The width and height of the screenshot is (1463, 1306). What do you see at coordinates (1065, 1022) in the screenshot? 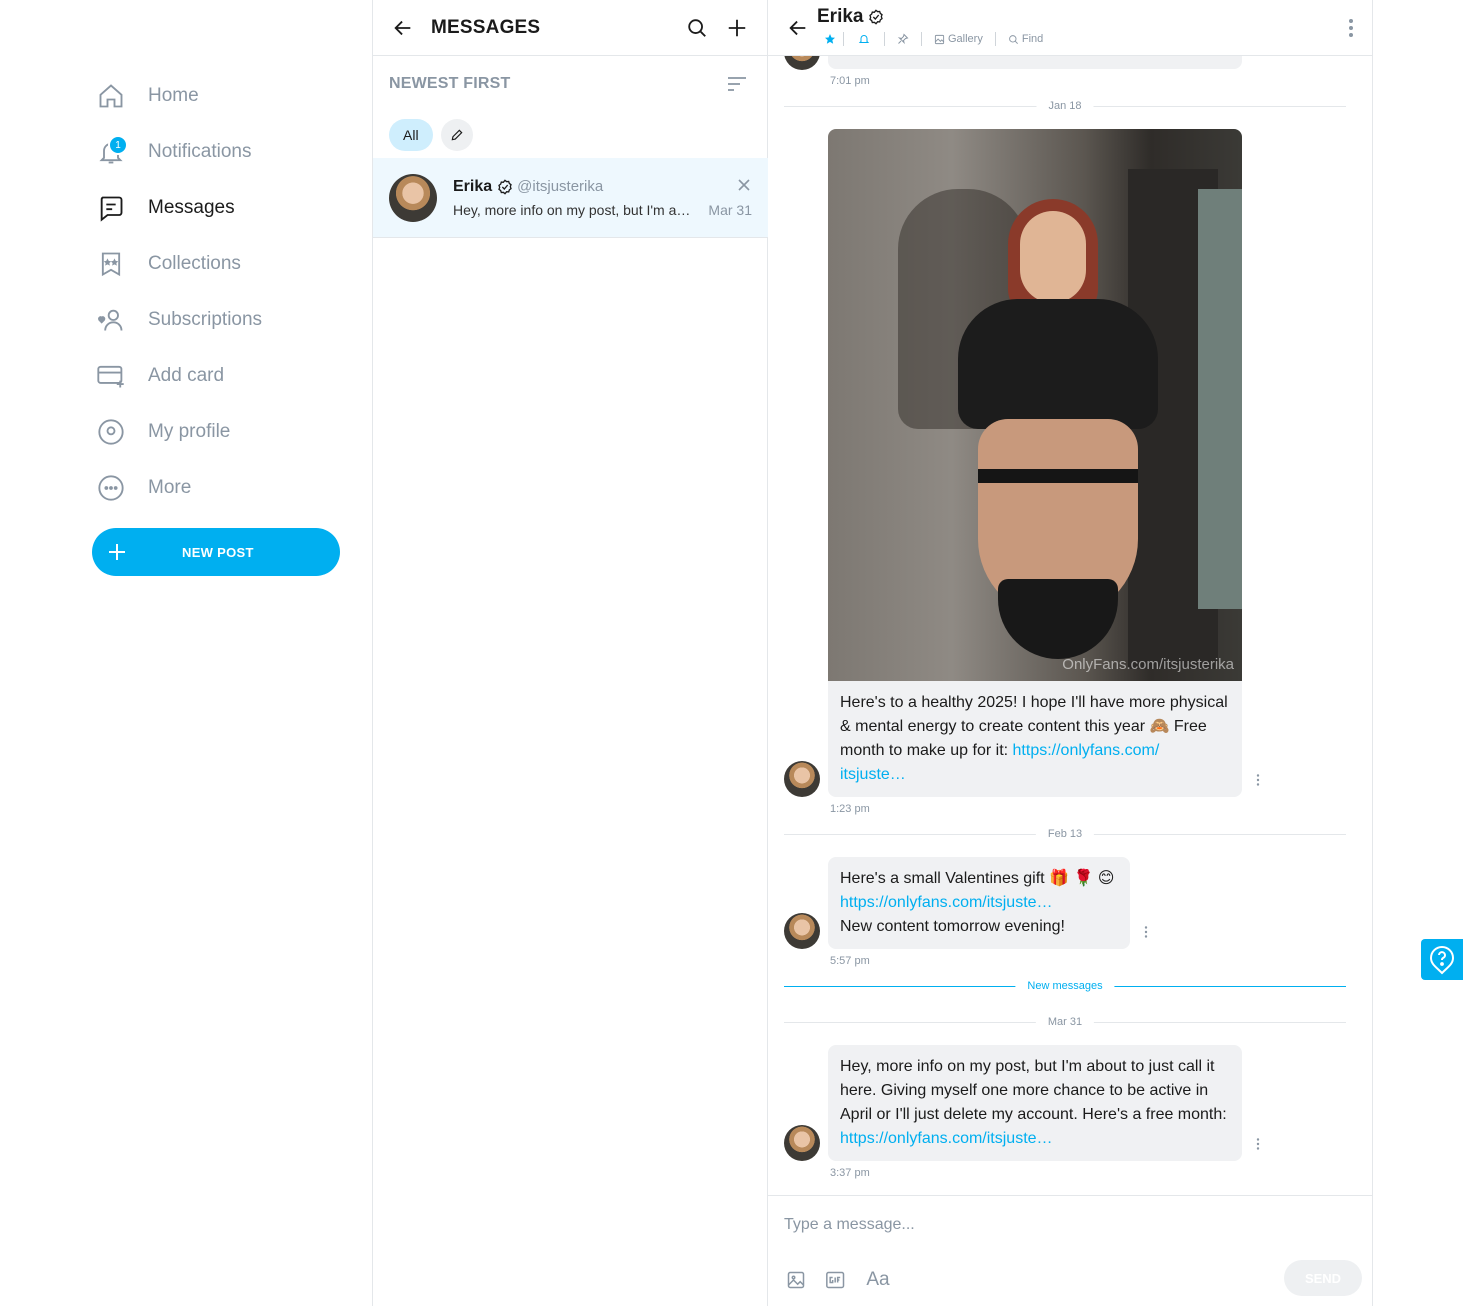
I see `date-separator: Mar 31` at bounding box center [1065, 1022].